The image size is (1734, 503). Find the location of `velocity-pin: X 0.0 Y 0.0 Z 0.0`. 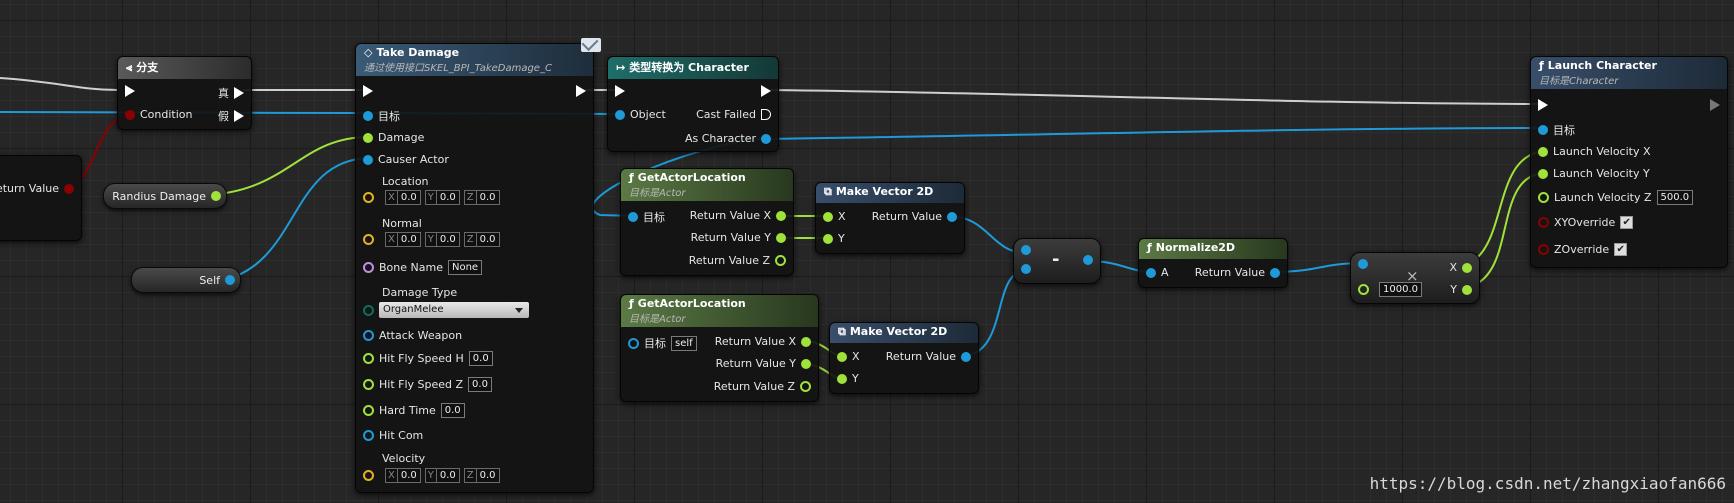

velocity-pin: X 0.0 Y 0.0 Z 0.0 is located at coordinates (429, 475).